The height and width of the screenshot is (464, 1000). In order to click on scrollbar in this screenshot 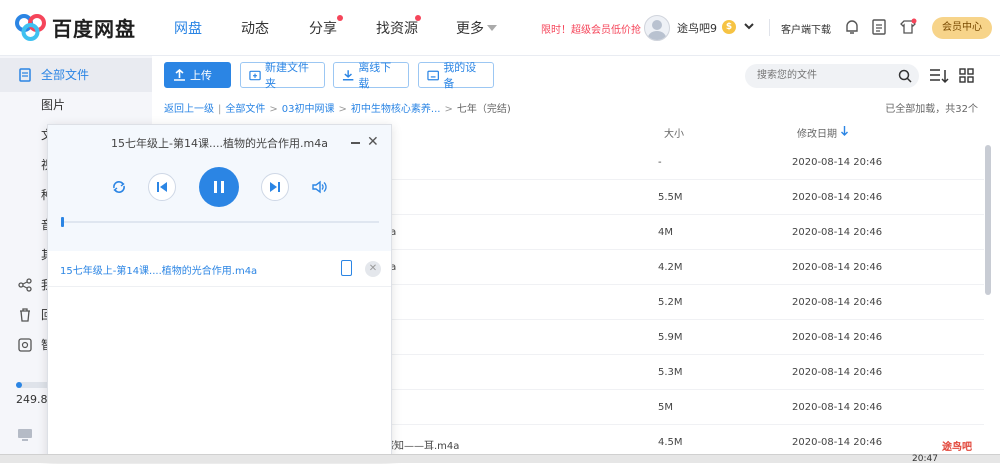, I will do `click(988, 220)`.